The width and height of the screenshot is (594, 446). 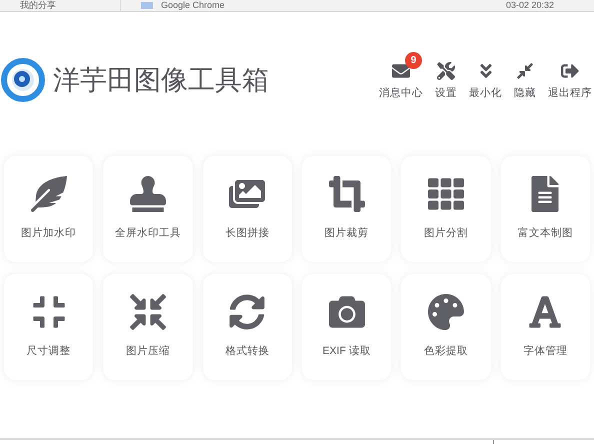 I want to click on camera-icon, so click(x=346, y=312).